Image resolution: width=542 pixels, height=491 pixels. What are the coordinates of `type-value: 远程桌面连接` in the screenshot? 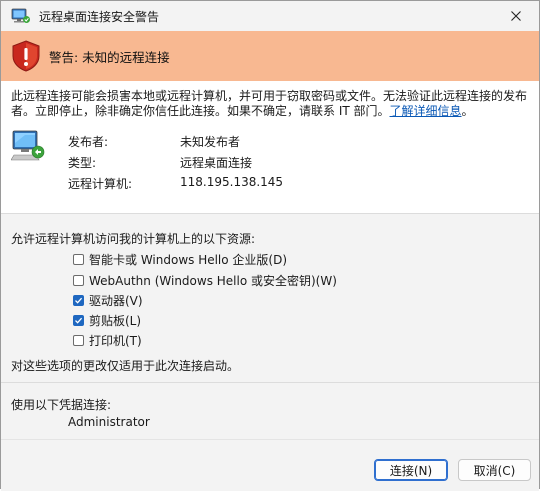 It's located at (216, 163).